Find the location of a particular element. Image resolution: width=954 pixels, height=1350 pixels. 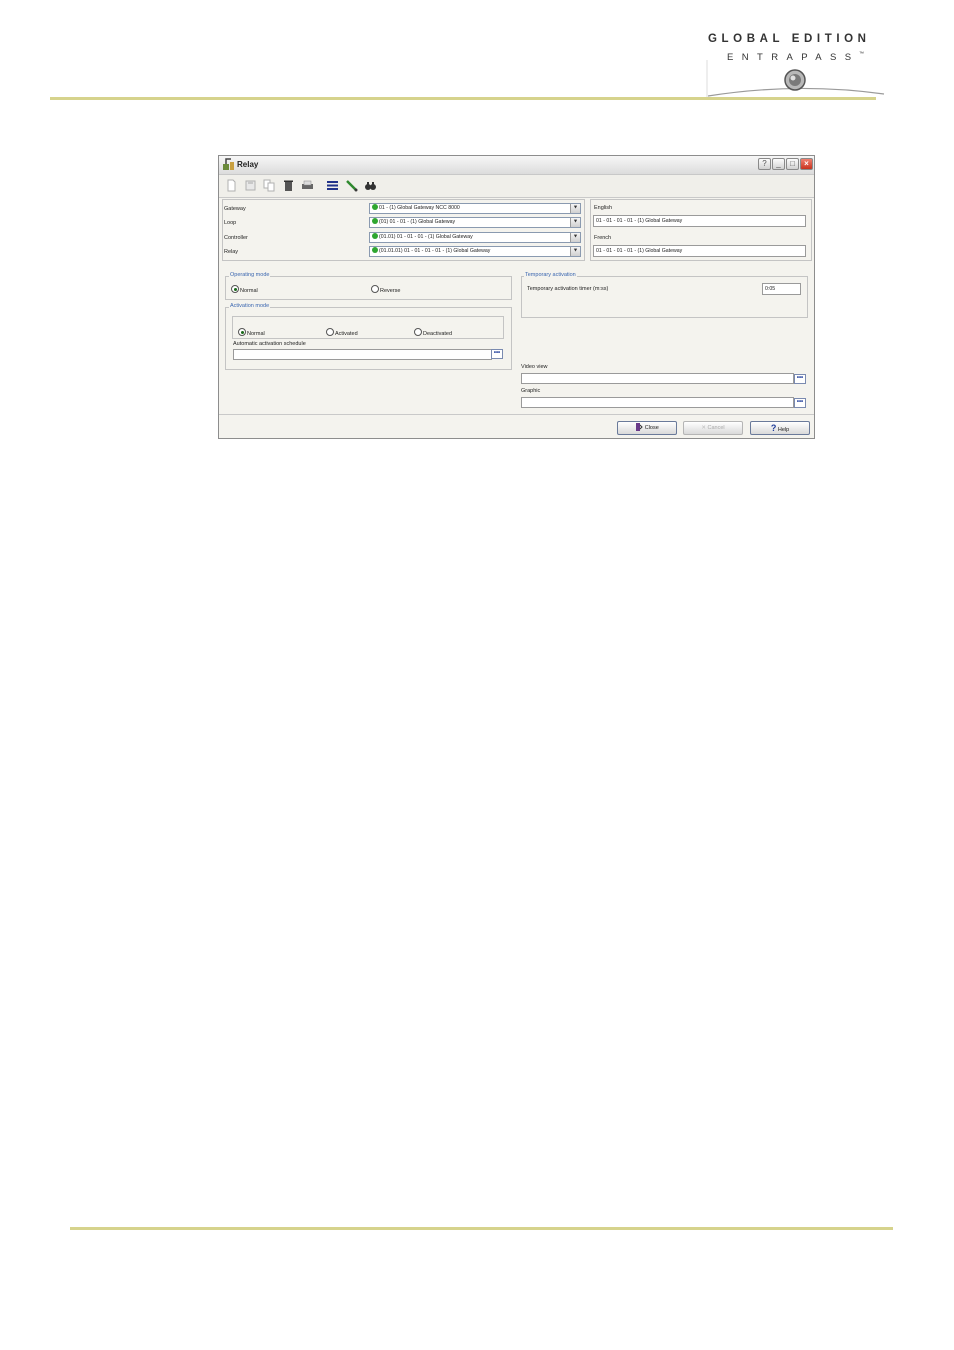

help-button-label: Help is located at coordinates (783, 430).